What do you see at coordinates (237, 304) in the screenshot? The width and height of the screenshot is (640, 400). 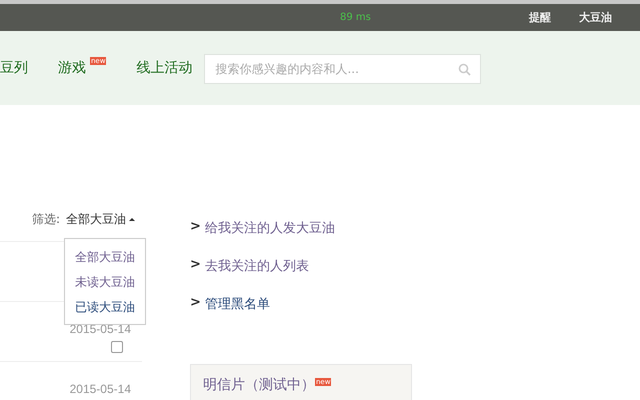 I see `sidebar-link: 管理黑名单` at bounding box center [237, 304].